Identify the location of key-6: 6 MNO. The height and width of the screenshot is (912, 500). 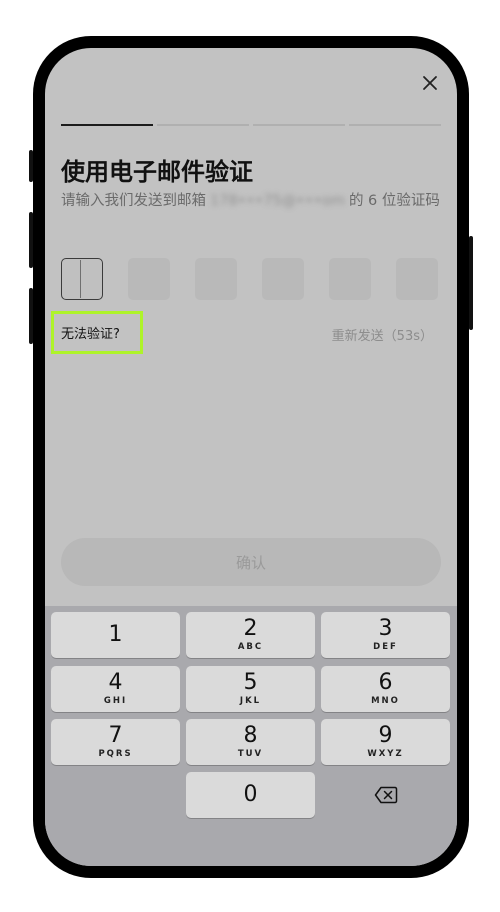
(385, 689).